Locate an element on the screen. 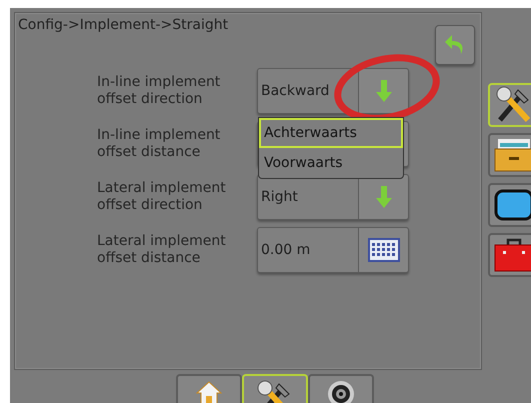  field-label: Lateral implement offset distance is located at coordinates (162, 250).